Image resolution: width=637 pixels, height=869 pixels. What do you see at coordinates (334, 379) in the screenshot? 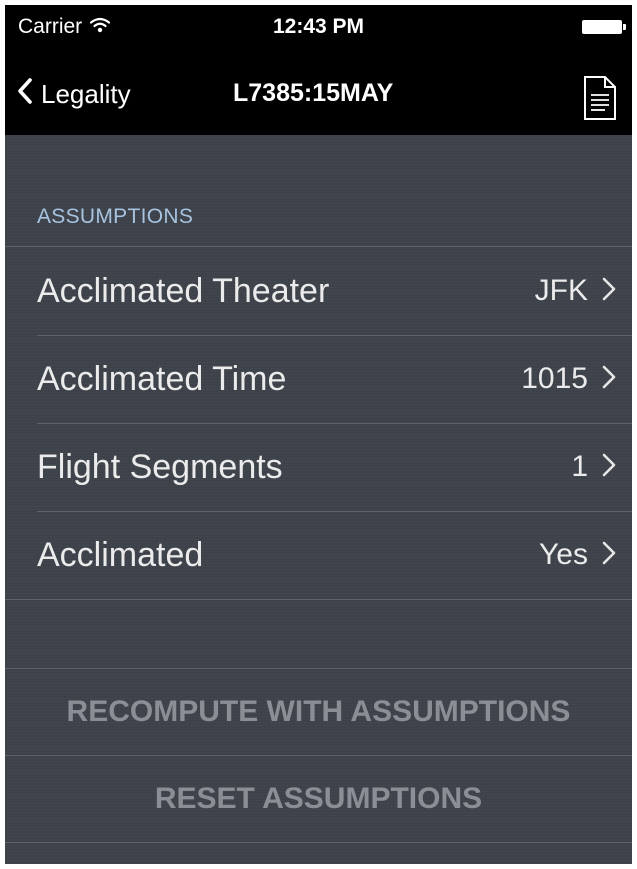
I see `row-acclimated-time: Acclimated Time 1015` at bounding box center [334, 379].